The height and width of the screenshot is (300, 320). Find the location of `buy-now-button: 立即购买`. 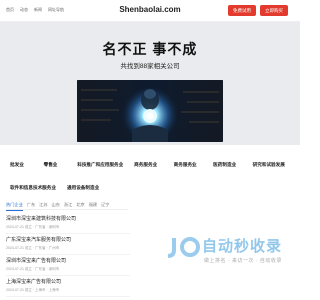

buy-now-button: 立即购买 is located at coordinates (274, 10).